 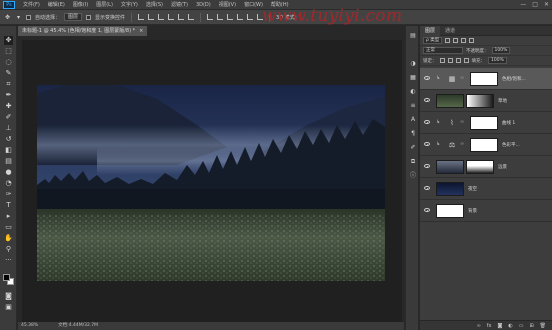 What do you see at coordinates (18, 17) in the screenshot?
I see `chevron-down-icon: ▾` at bounding box center [18, 17].